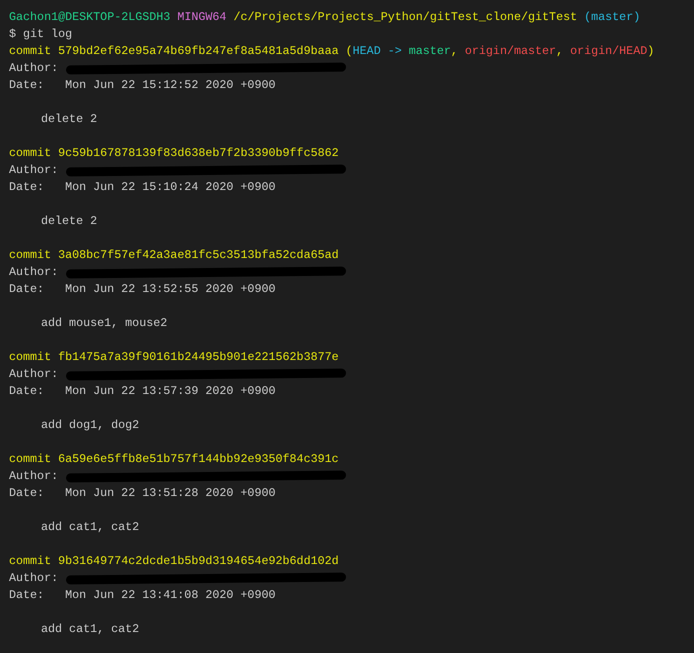 This screenshot has width=694, height=653. I want to click on prompt-text: /c/Projects/Projects_Python/gitTest_clone/gitTest, so click(405, 17).